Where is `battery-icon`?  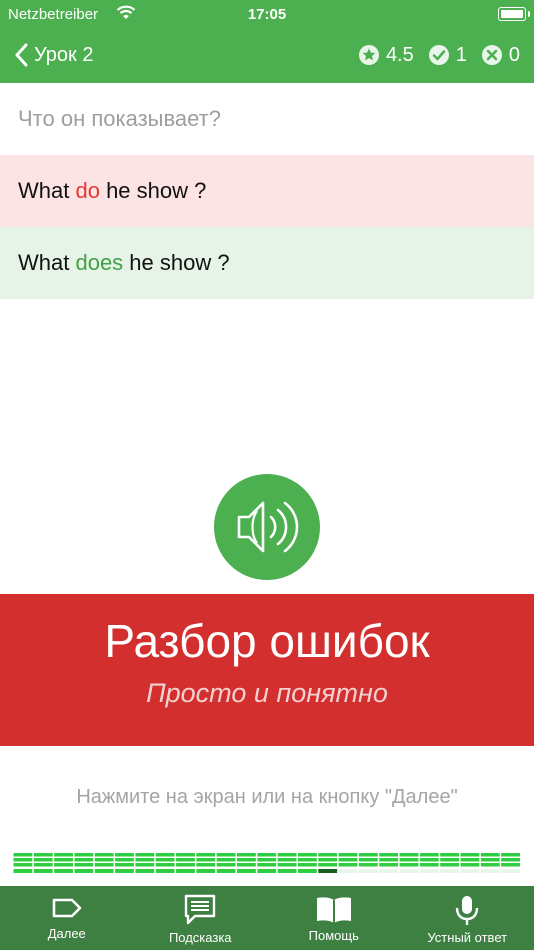
battery-icon is located at coordinates (514, 14).